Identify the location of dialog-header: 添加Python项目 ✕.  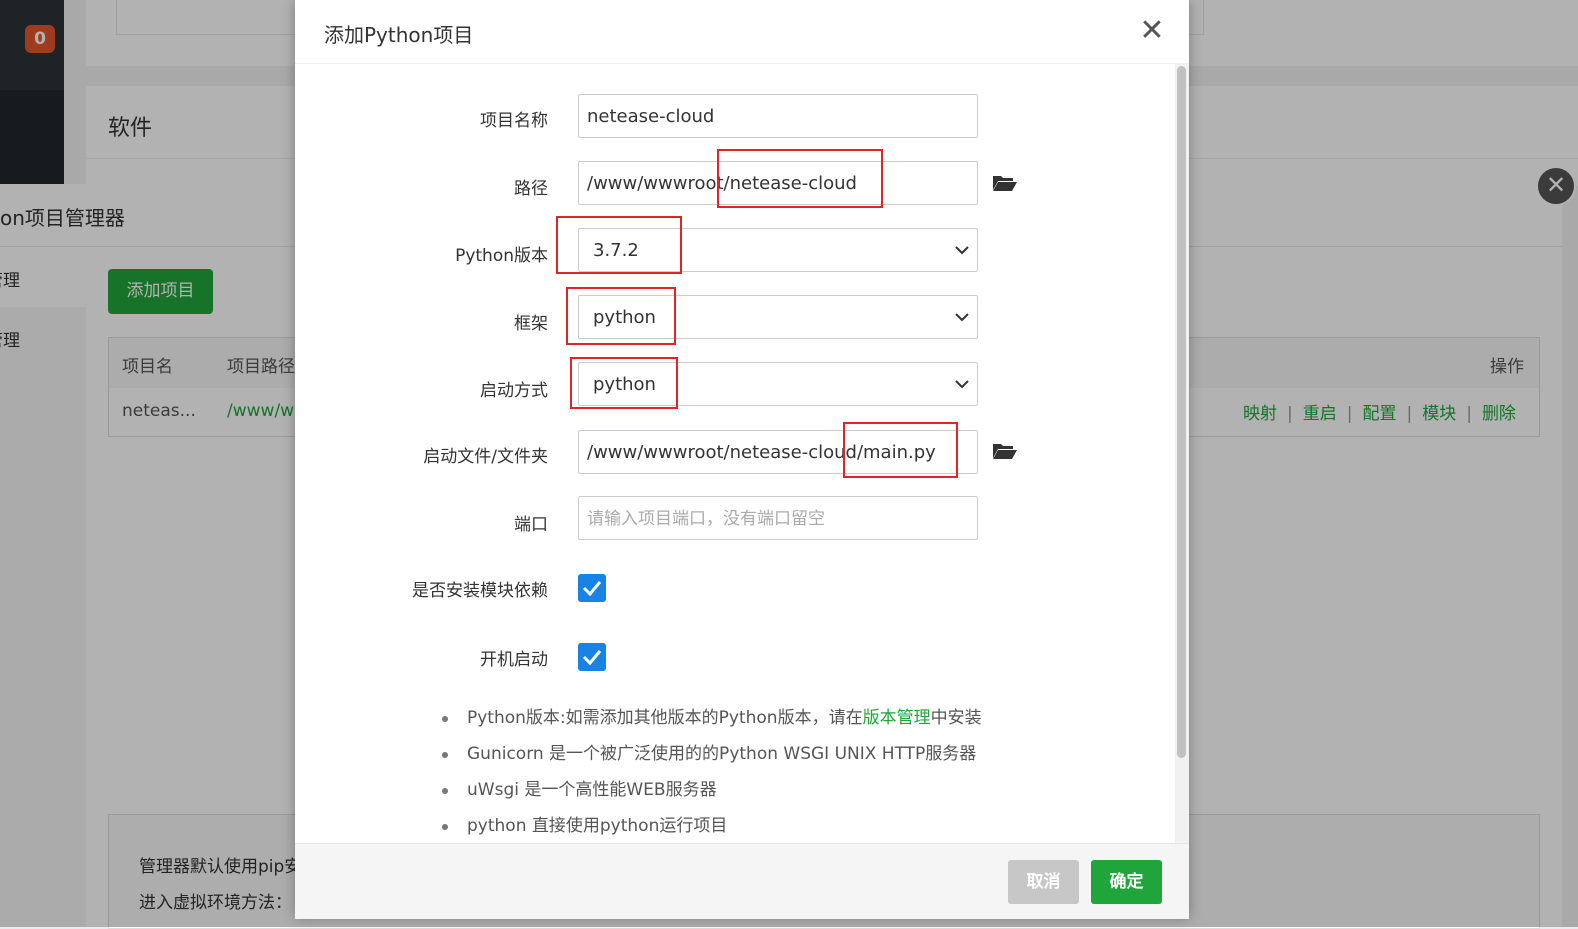
(742, 32).